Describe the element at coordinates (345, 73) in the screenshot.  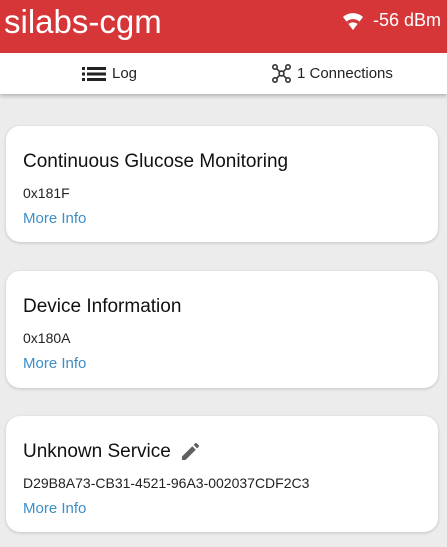
I see `connections-label: 1 Connections` at that location.